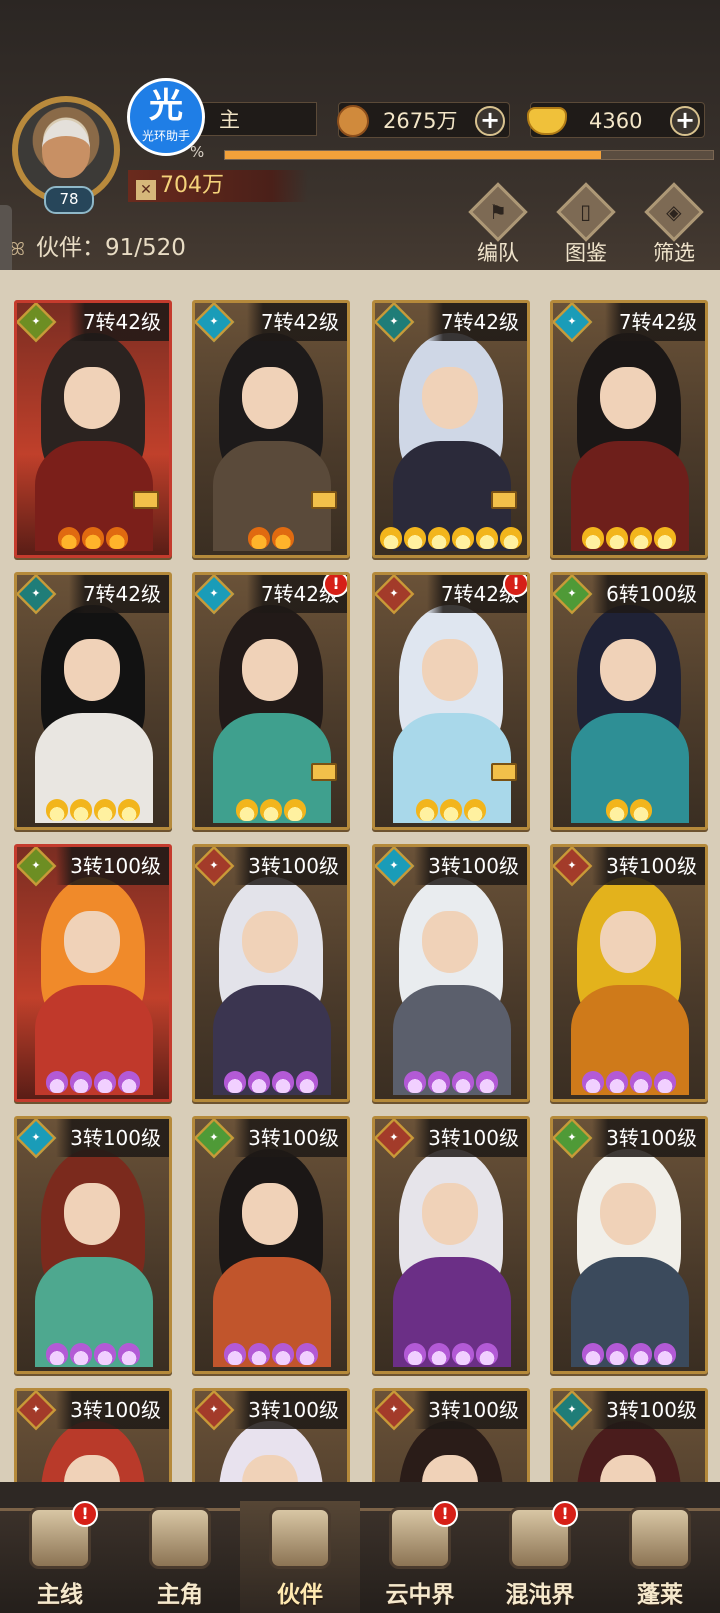 The height and width of the screenshot is (1613, 720). I want to click on logo-char: 光, so click(166, 106).